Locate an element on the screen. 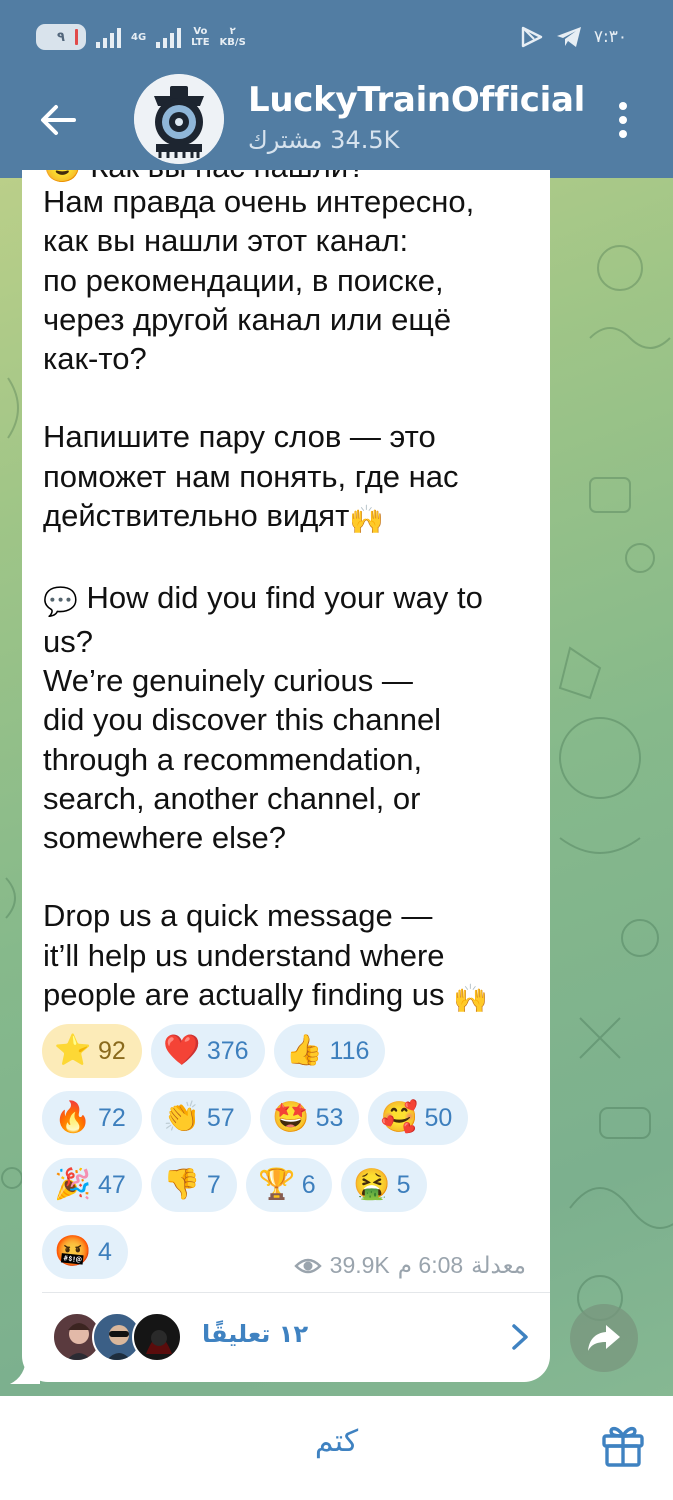 The width and height of the screenshot is (673, 1500). reaction-row: 🔥 72 👏 57 🤩 53 🥰 50 is located at coordinates (292, 1118).